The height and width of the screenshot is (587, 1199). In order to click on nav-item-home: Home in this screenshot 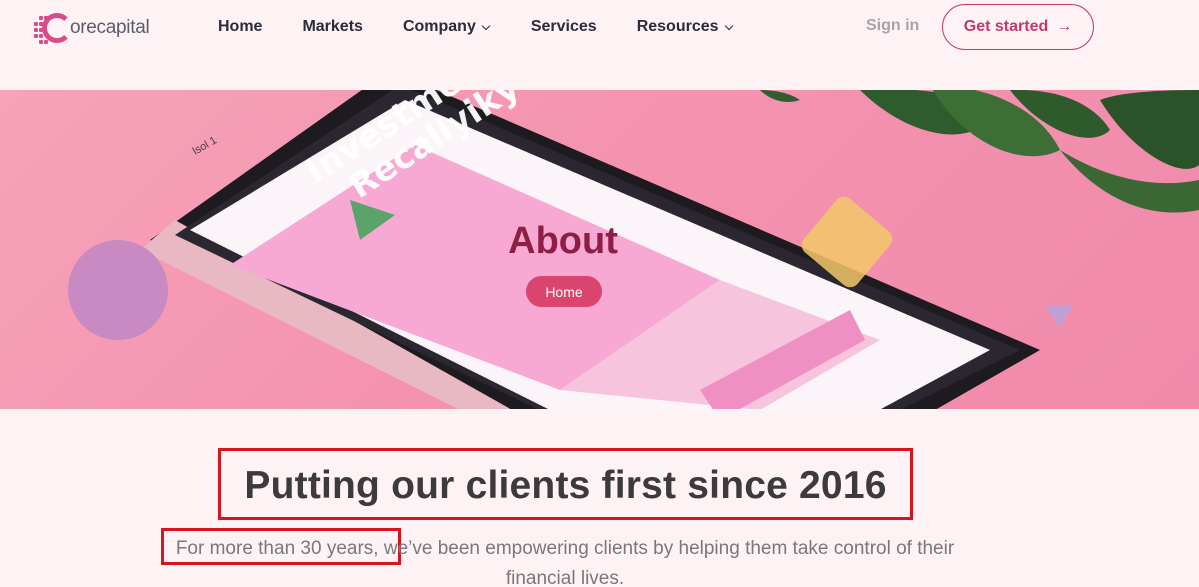, I will do `click(240, 27)`.